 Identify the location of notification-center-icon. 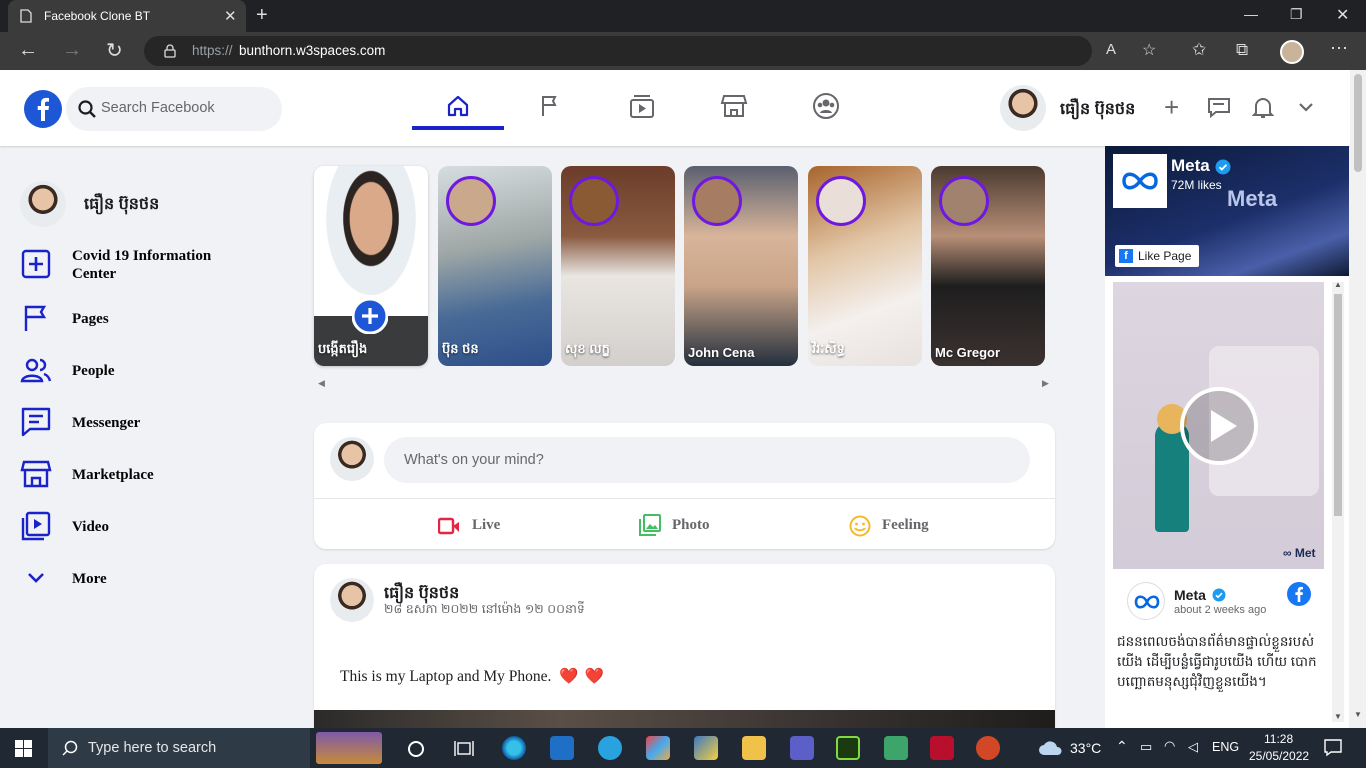
(1333, 748).